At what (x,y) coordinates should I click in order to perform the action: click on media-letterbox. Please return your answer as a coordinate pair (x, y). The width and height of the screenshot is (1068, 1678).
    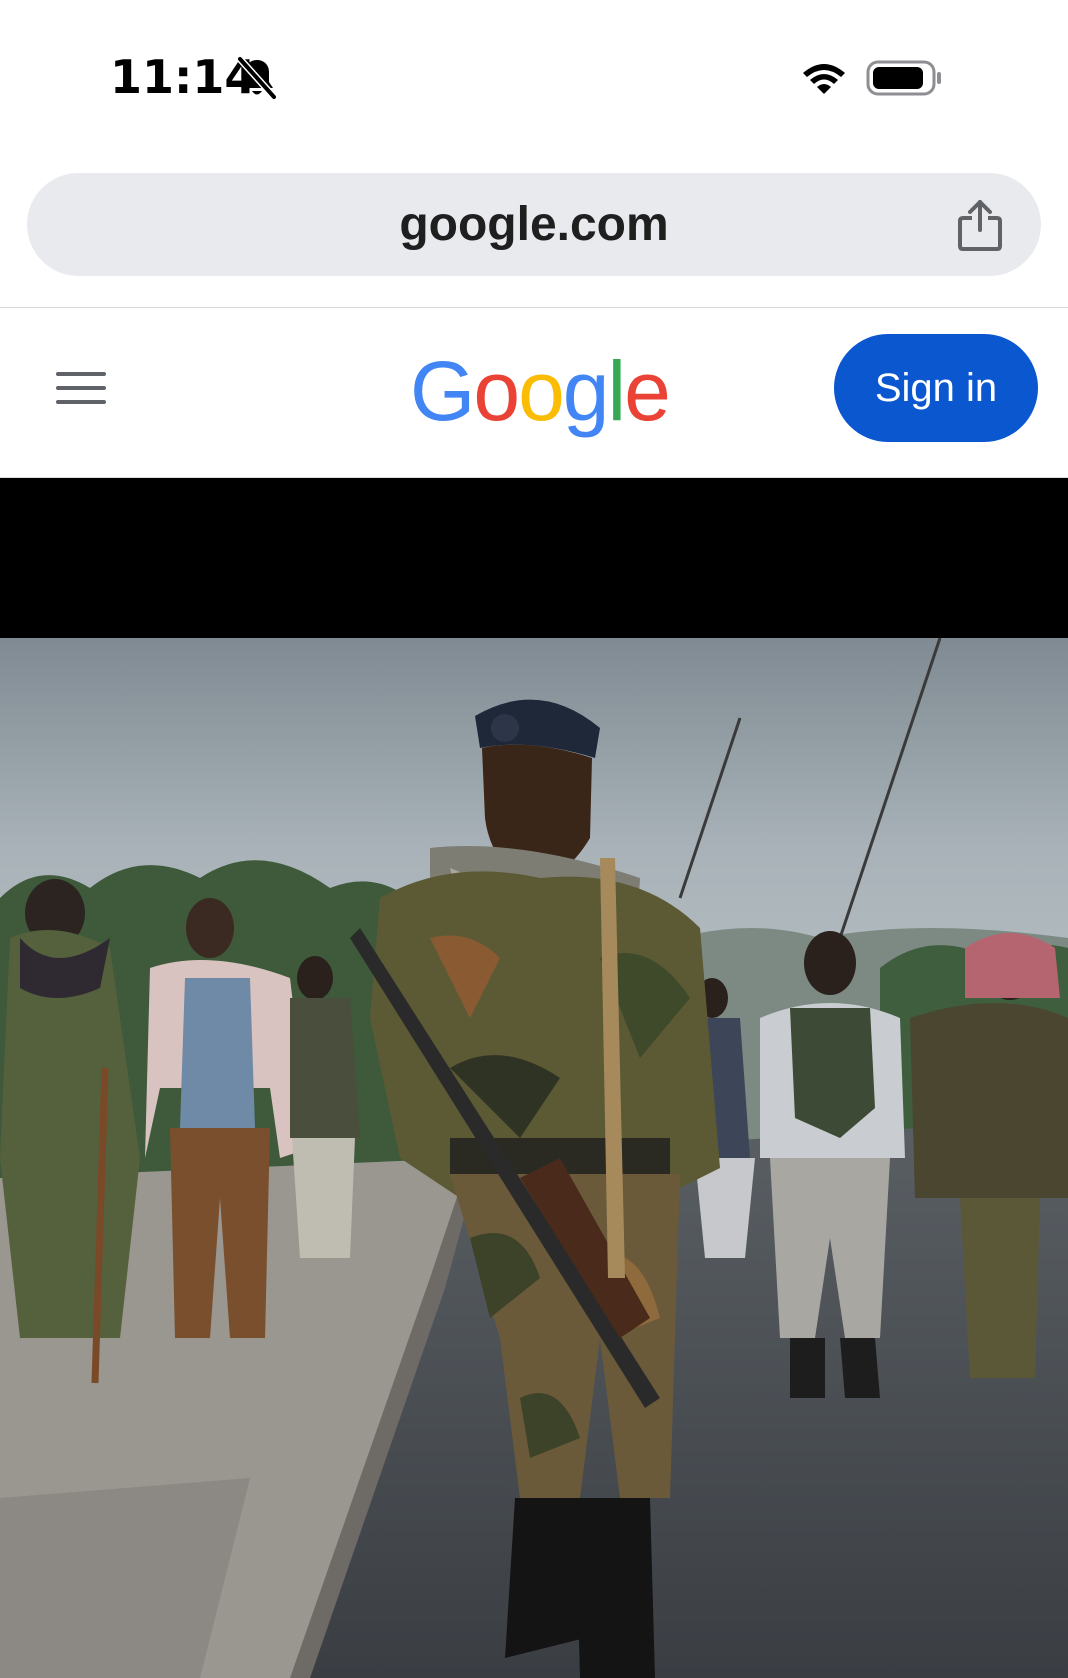
    Looking at the image, I should click on (534, 558).